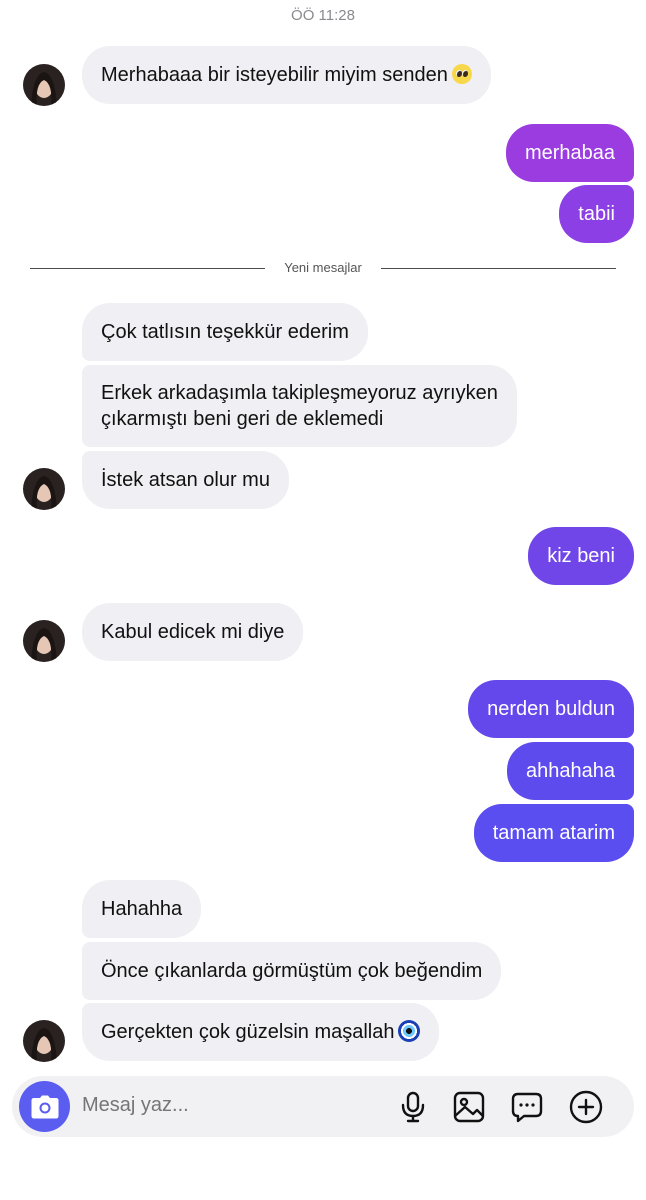 This screenshot has height=1200, width=646. Describe the element at coordinates (207, 1105) in the screenshot. I see `message-input` at that location.